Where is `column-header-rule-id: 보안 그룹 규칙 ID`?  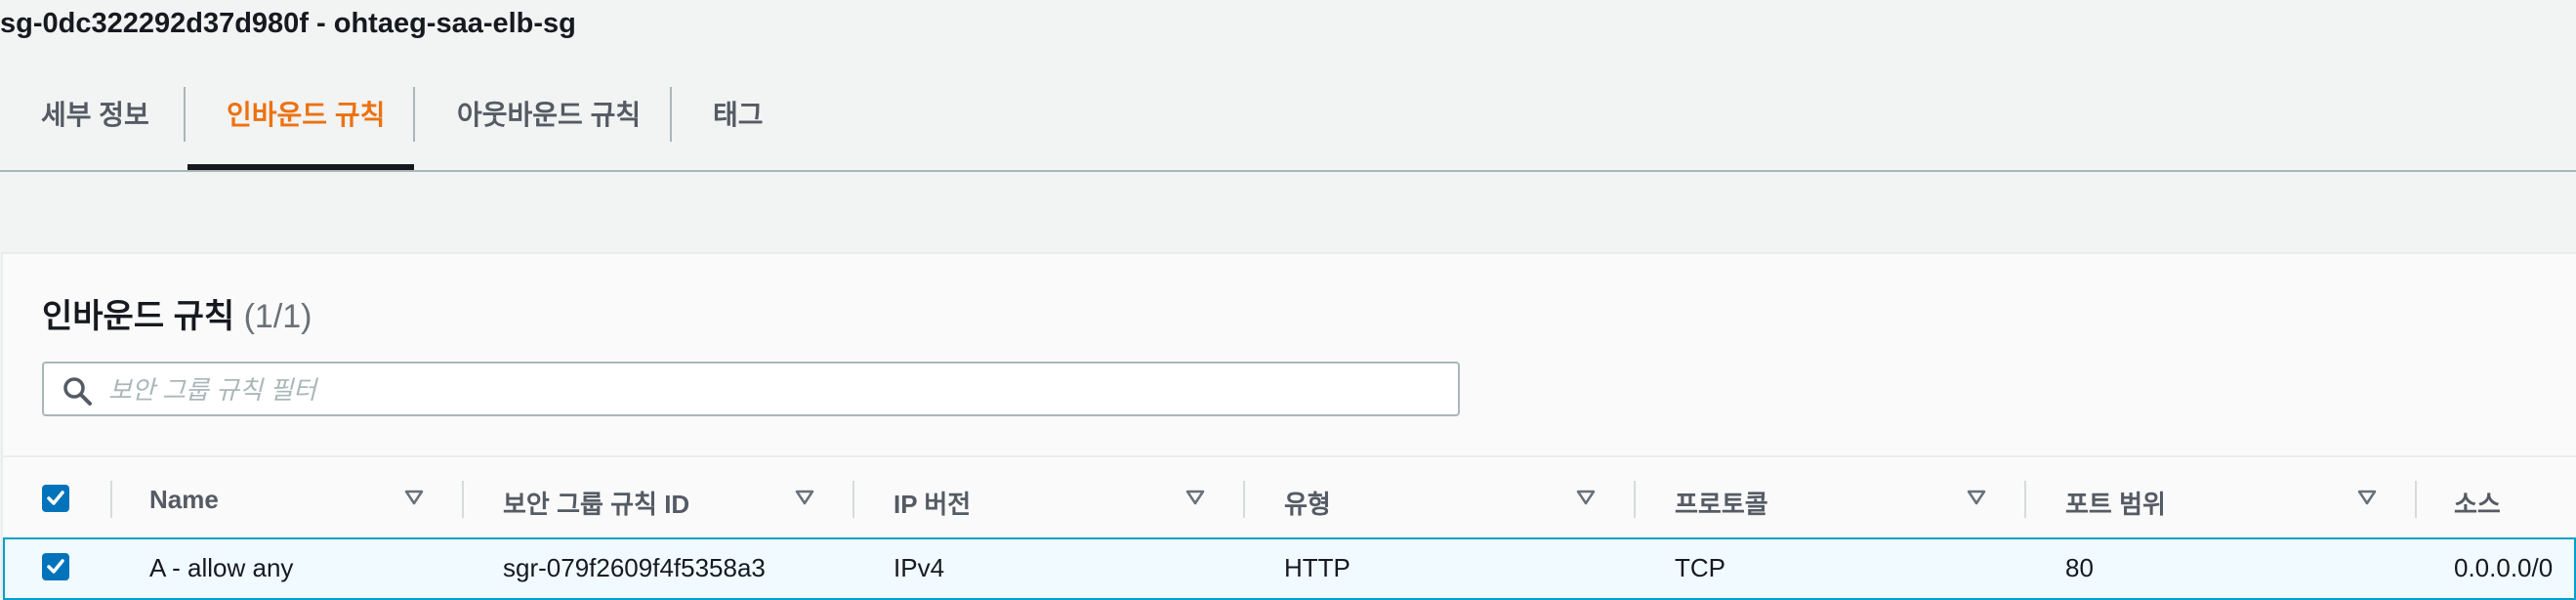 column-header-rule-id: 보안 그룹 규칙 ID is located at coordinates (596, 503).